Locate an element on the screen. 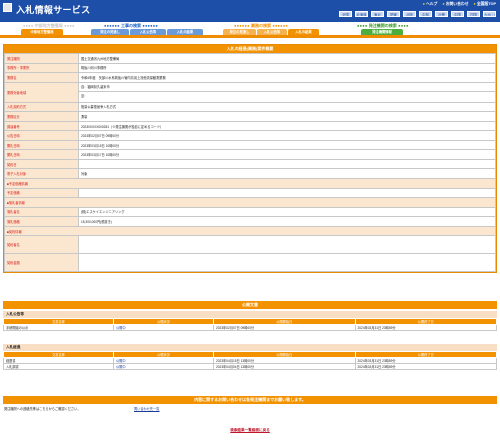 The height and width of the screenshot is (441, 500). region-tab: 東北 is located at coordinates (377, 14).